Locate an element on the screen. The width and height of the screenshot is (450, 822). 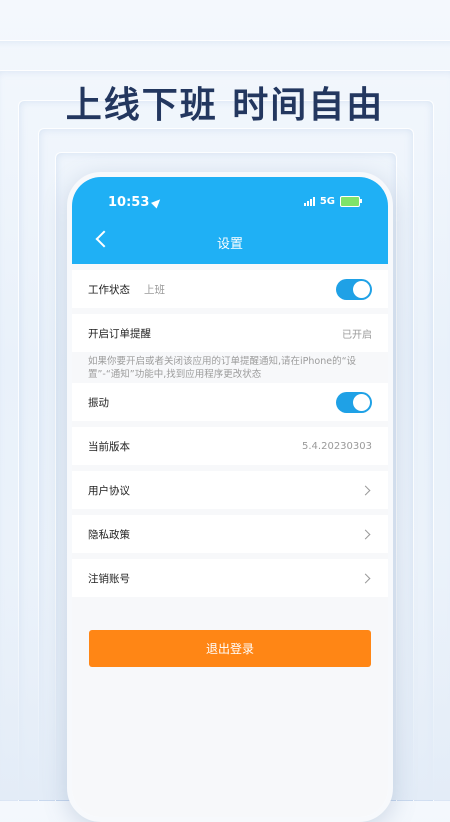
version-row: 当前版本 5.4.20230303 is located at coordinates (230, 446).